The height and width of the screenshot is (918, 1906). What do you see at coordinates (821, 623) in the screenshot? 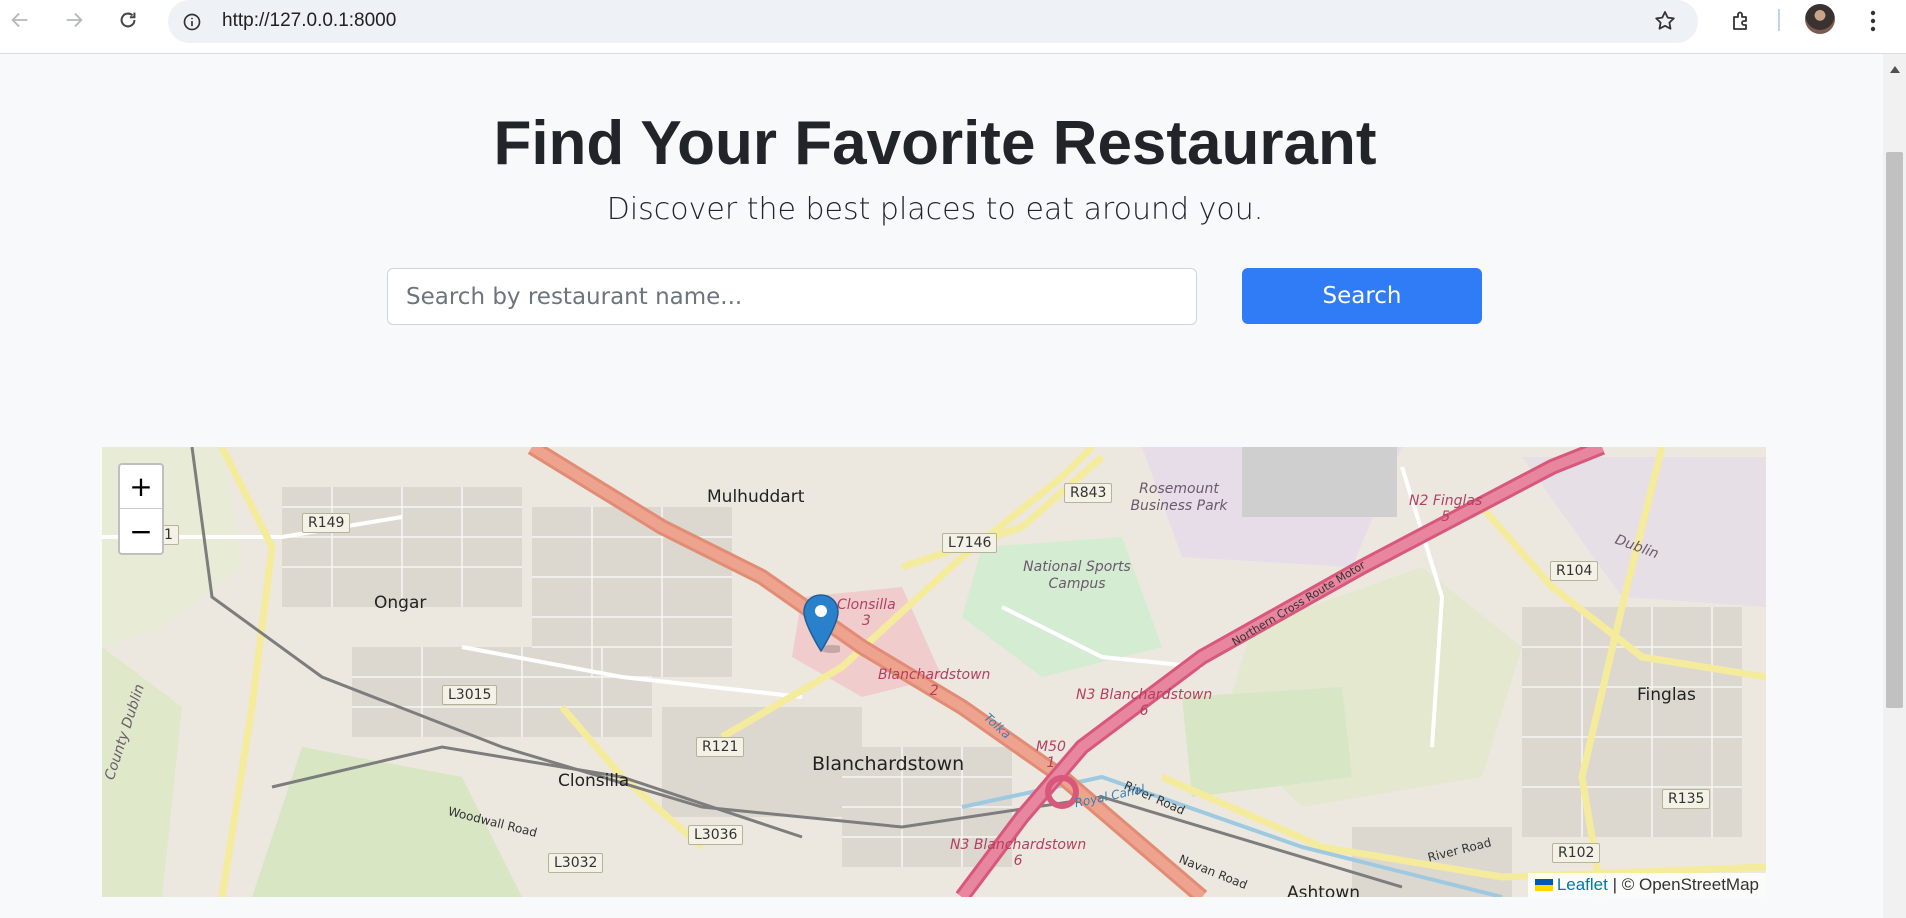
I see `restaurant-marker-icon` at bounding box center [821, 623].